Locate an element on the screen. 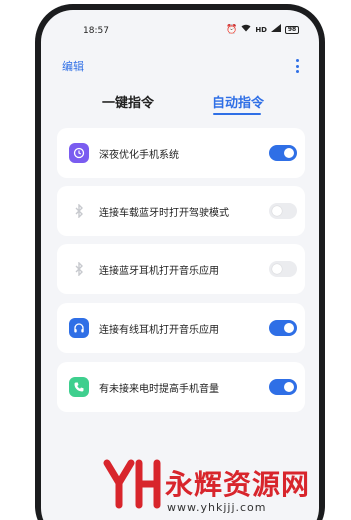 Image resolution: width=351 pixels, height=520 pixels. status-bar: 18:57 ⏰ HD 98 is located at coordinates (180, 26).